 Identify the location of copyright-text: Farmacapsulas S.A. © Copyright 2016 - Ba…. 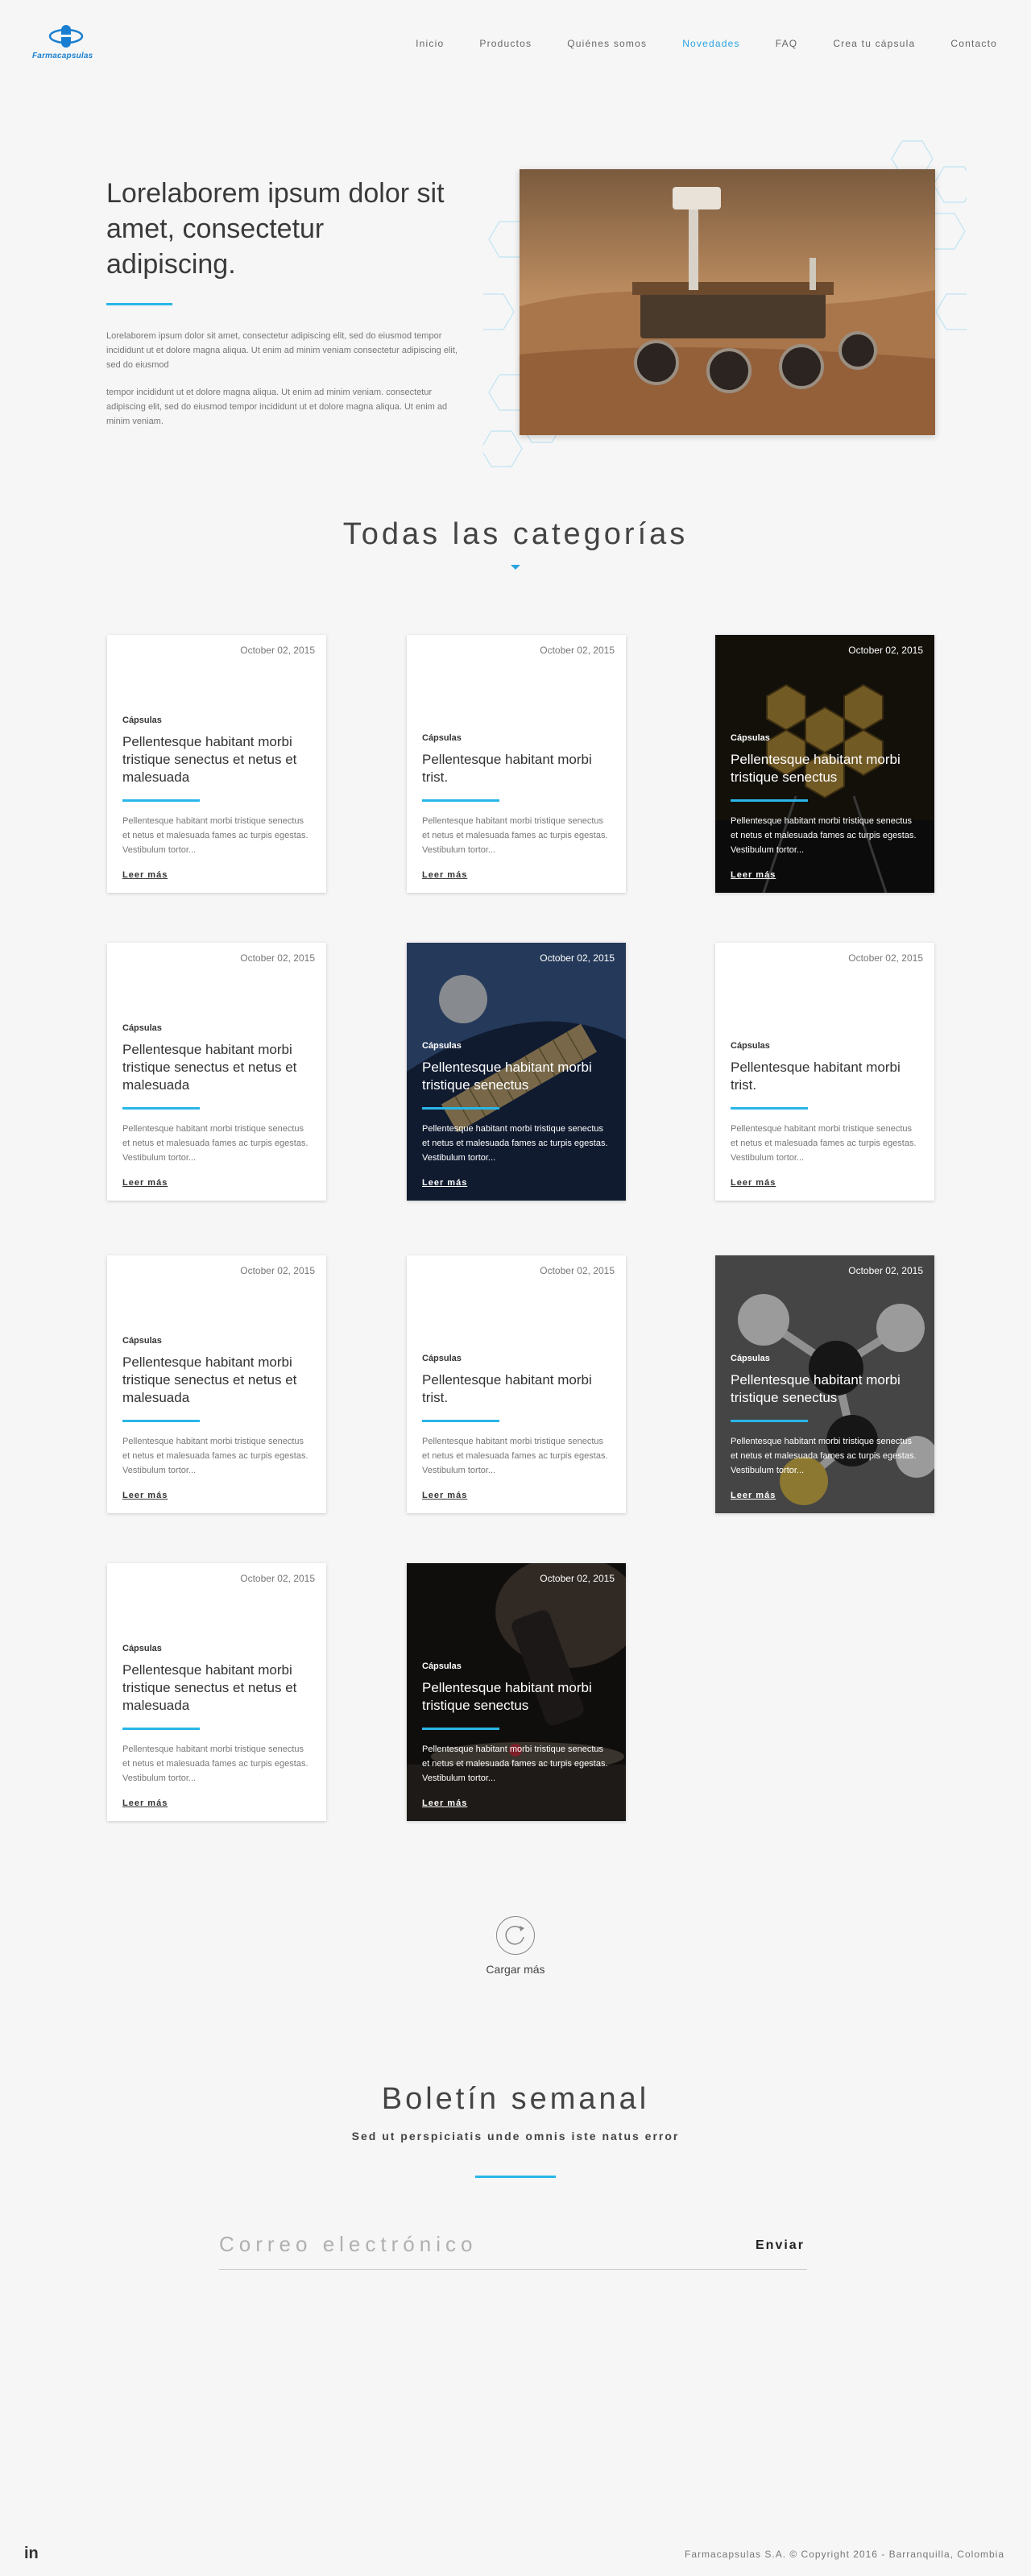
(844, 2554).